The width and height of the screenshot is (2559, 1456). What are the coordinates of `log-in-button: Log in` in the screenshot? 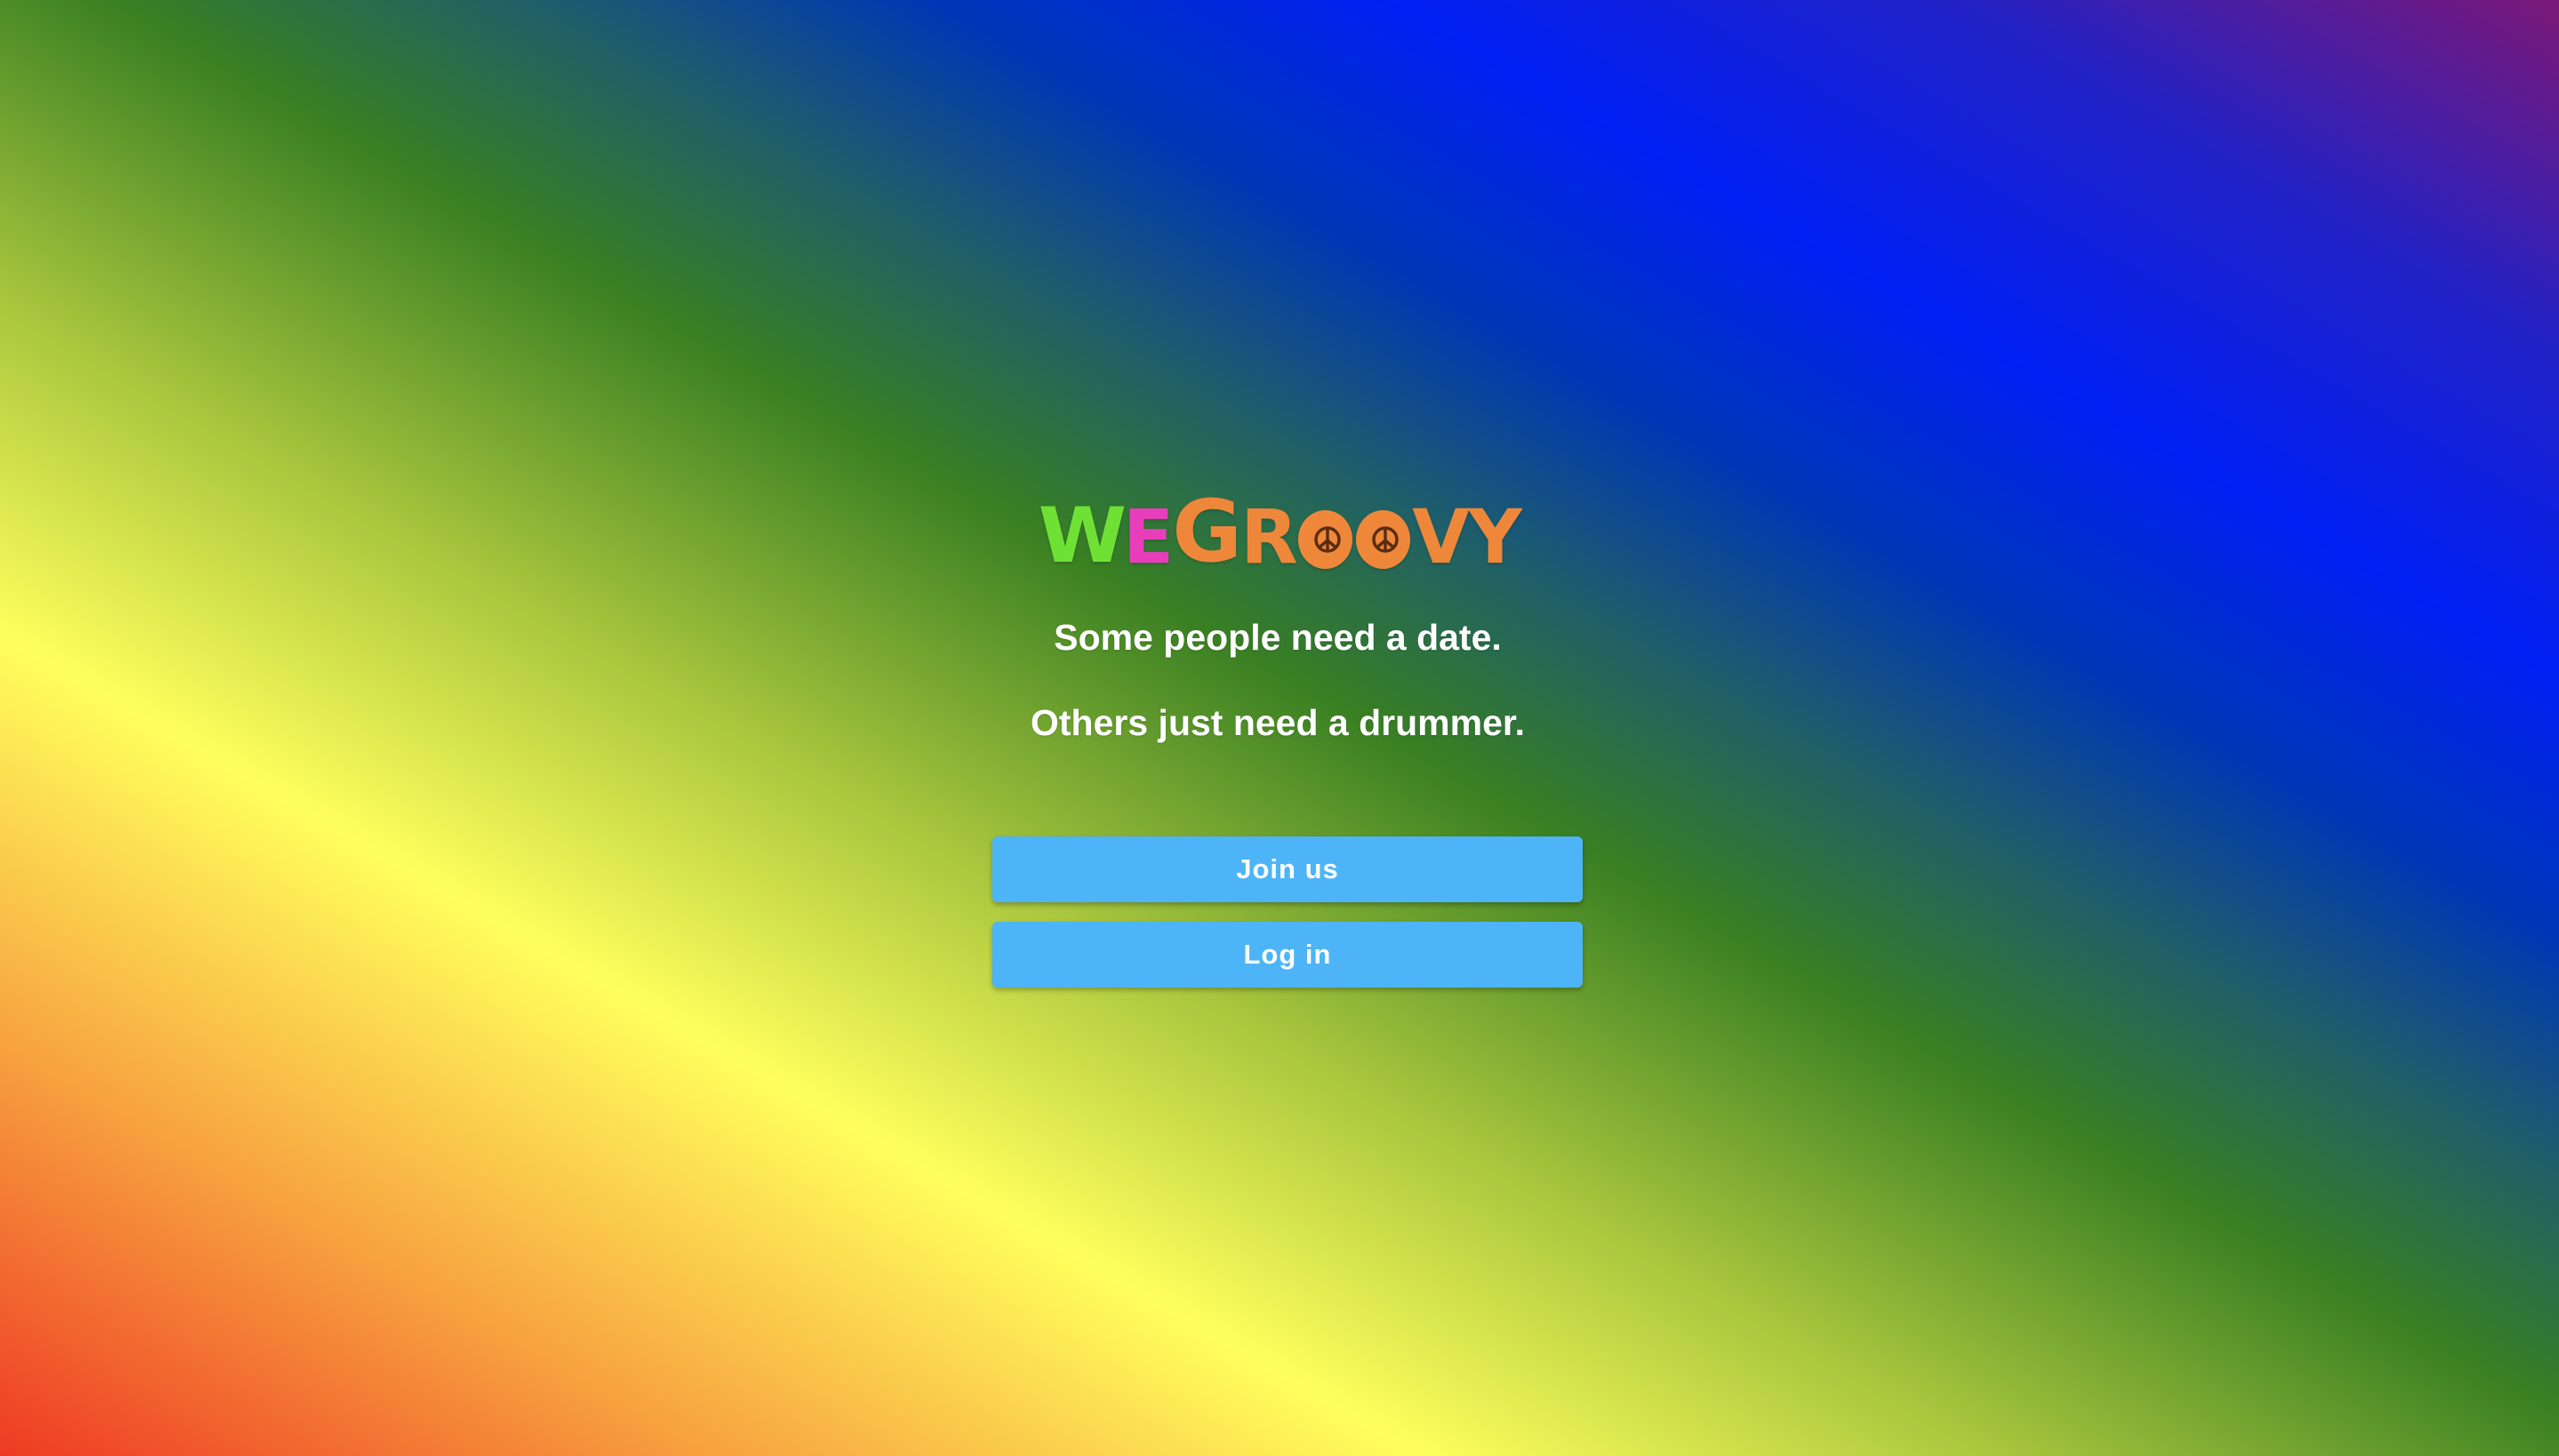 It's located at (1287, 955).